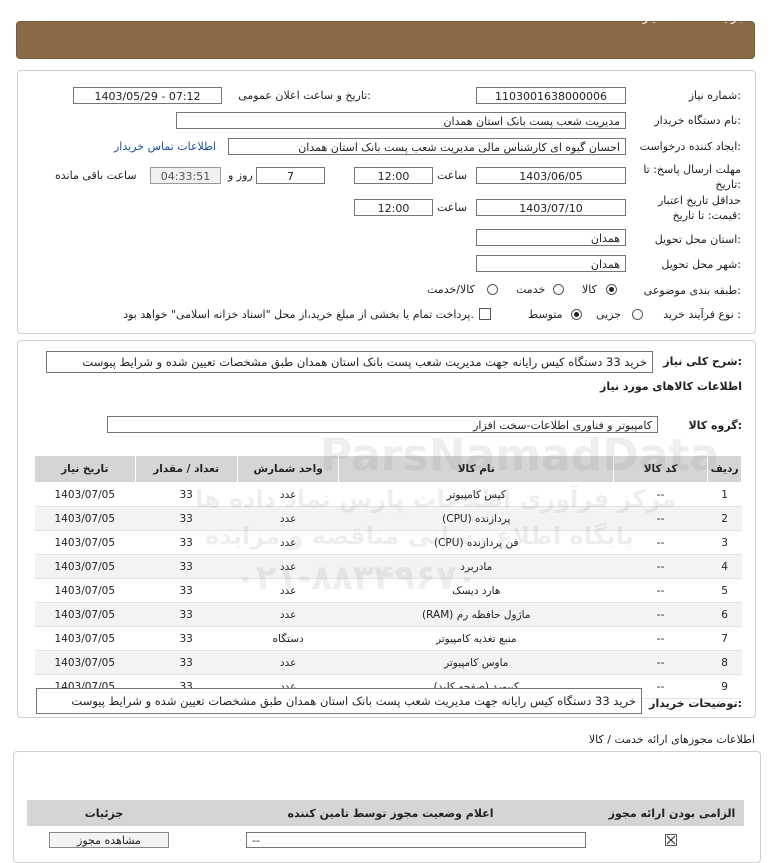 The height and width of the screenshot is (863, 770). What do you see at coordinates (724, 614) in the screenshot?
I see `cell-row: 6` at bounding box center [724, 614].